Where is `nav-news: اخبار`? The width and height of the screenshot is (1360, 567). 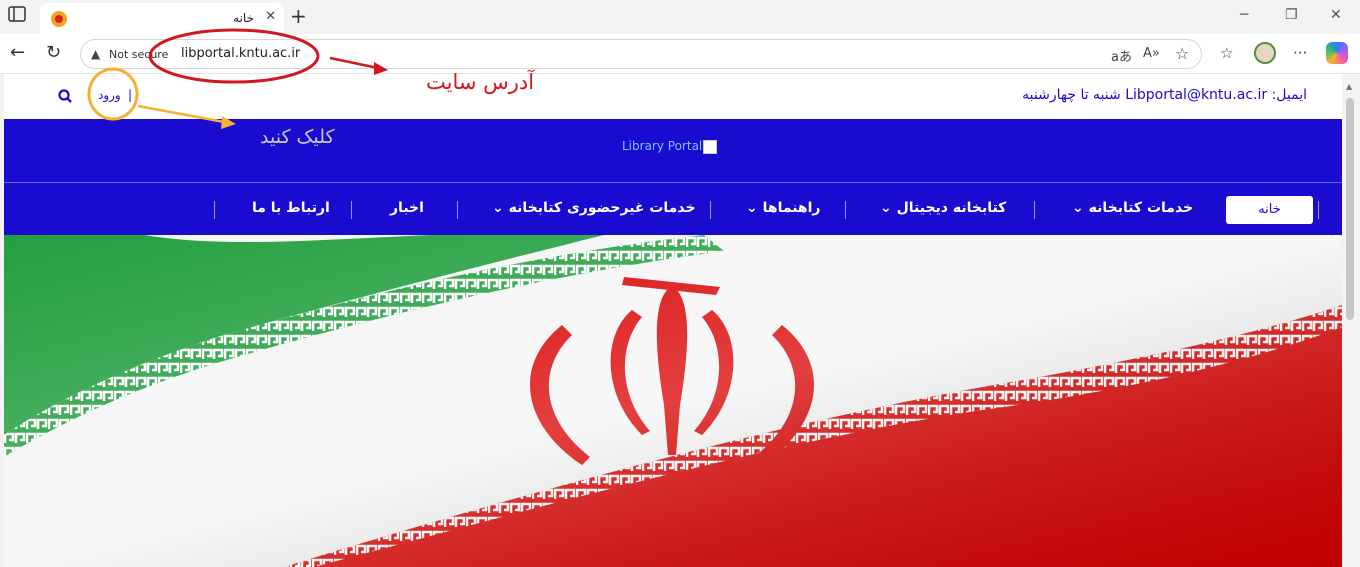
nav-news: اخبار is located at coordinates (407, 208).